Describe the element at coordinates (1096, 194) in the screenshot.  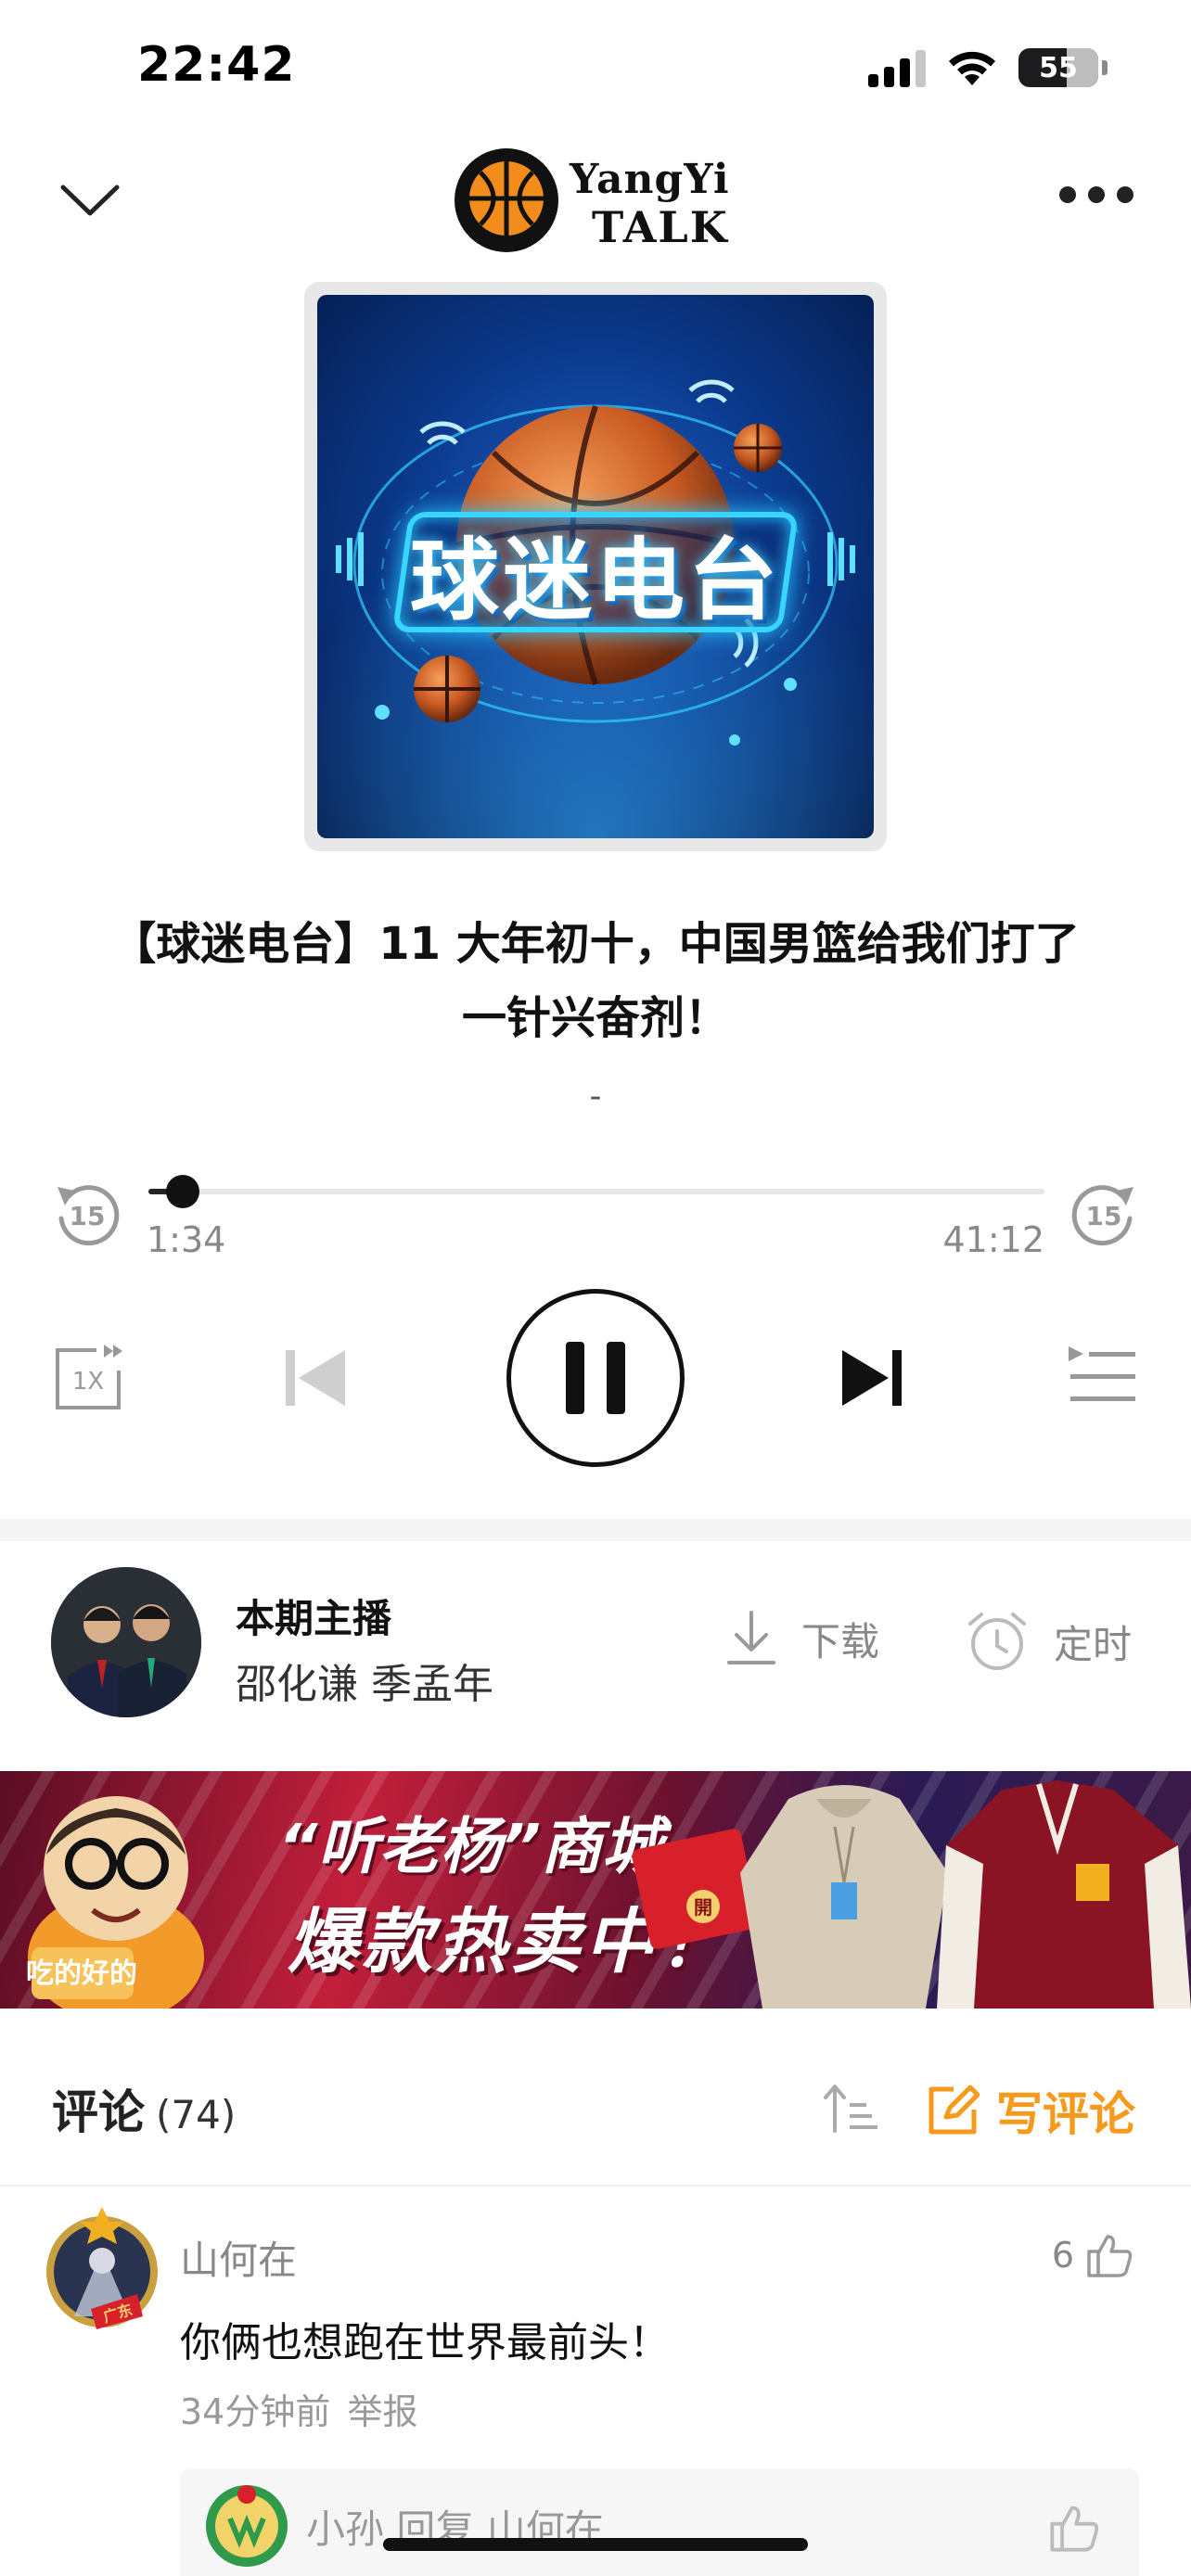
I see `more-options-icon` at that location.